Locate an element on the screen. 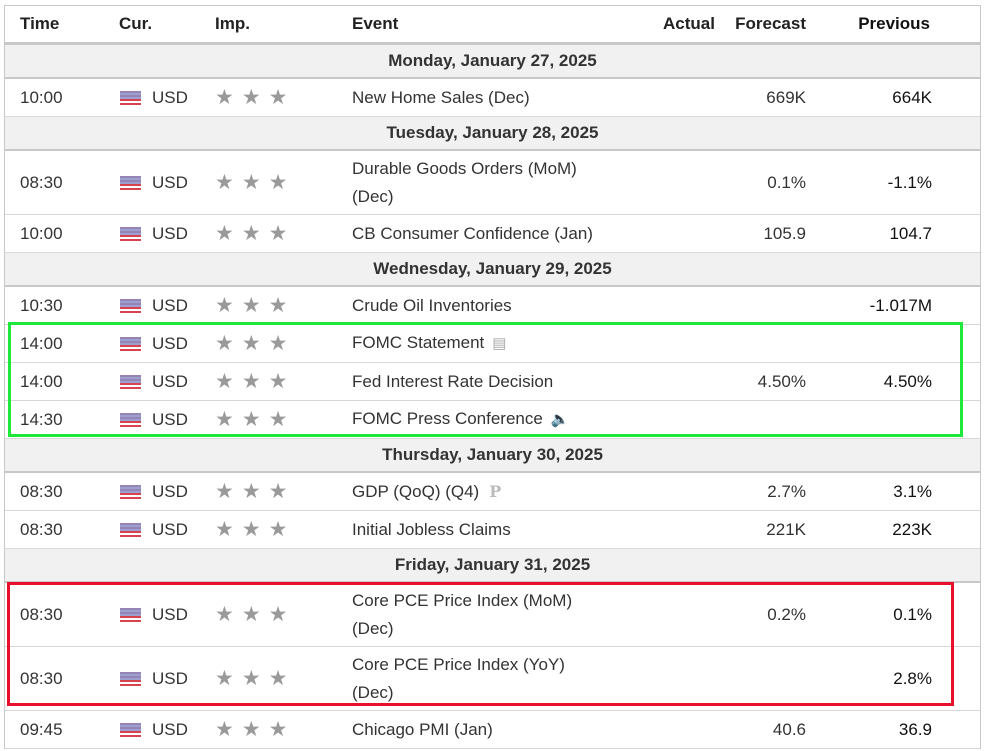 Image resolution: width=987 pixels, height=751 pixels. event-name: Crude Oil Inventories is located at coordinates (485, 305).